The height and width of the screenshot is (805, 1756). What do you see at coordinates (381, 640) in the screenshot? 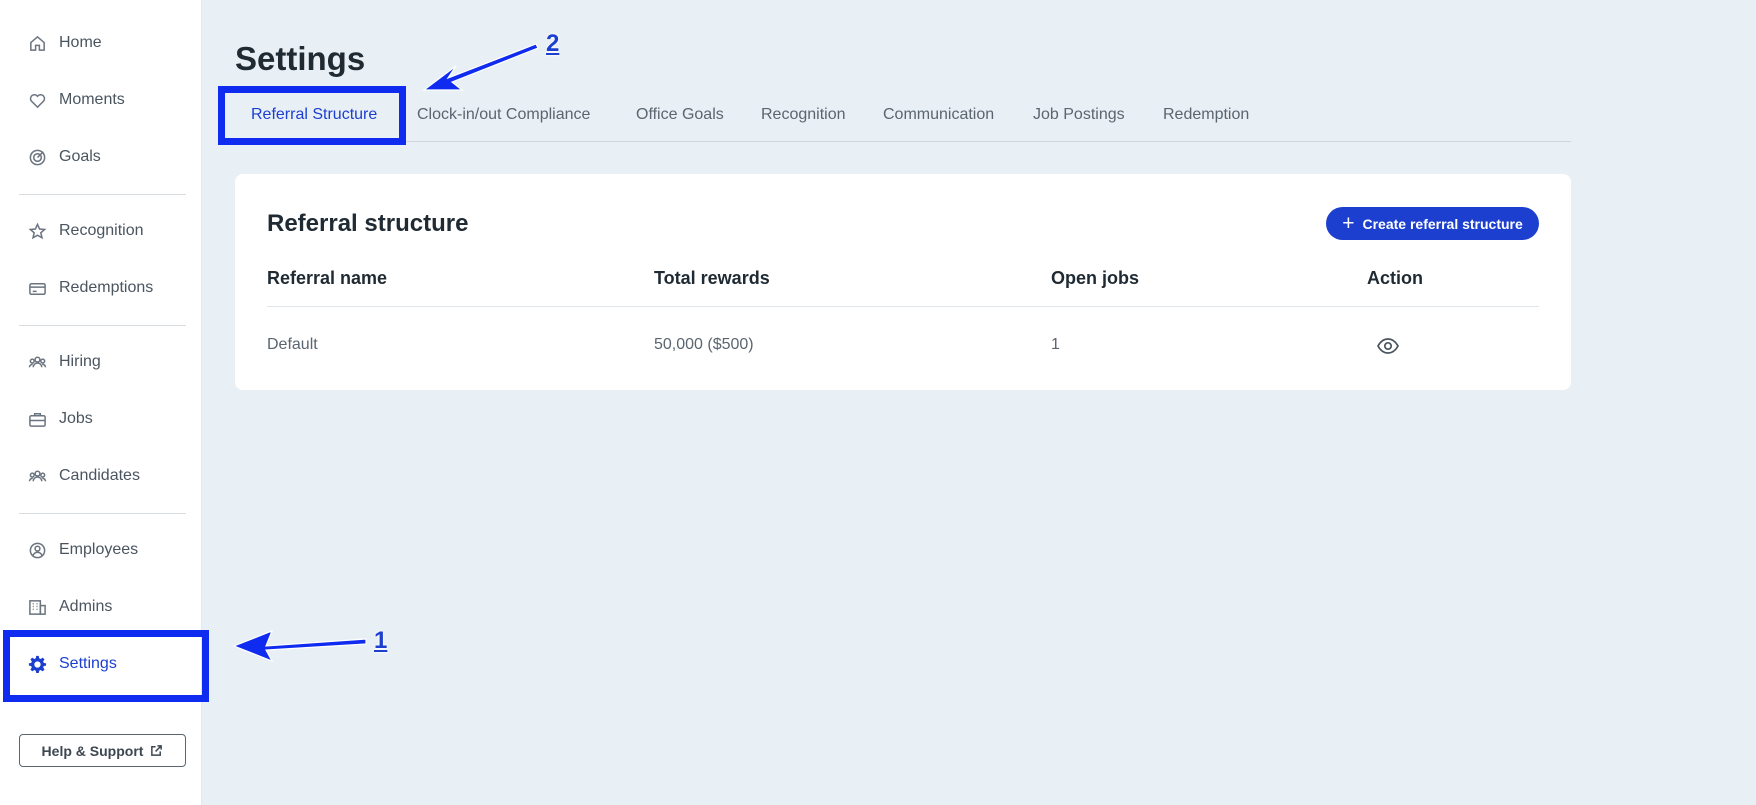
I see `annotation-number-1: 1` at bounding box center [381, 640].